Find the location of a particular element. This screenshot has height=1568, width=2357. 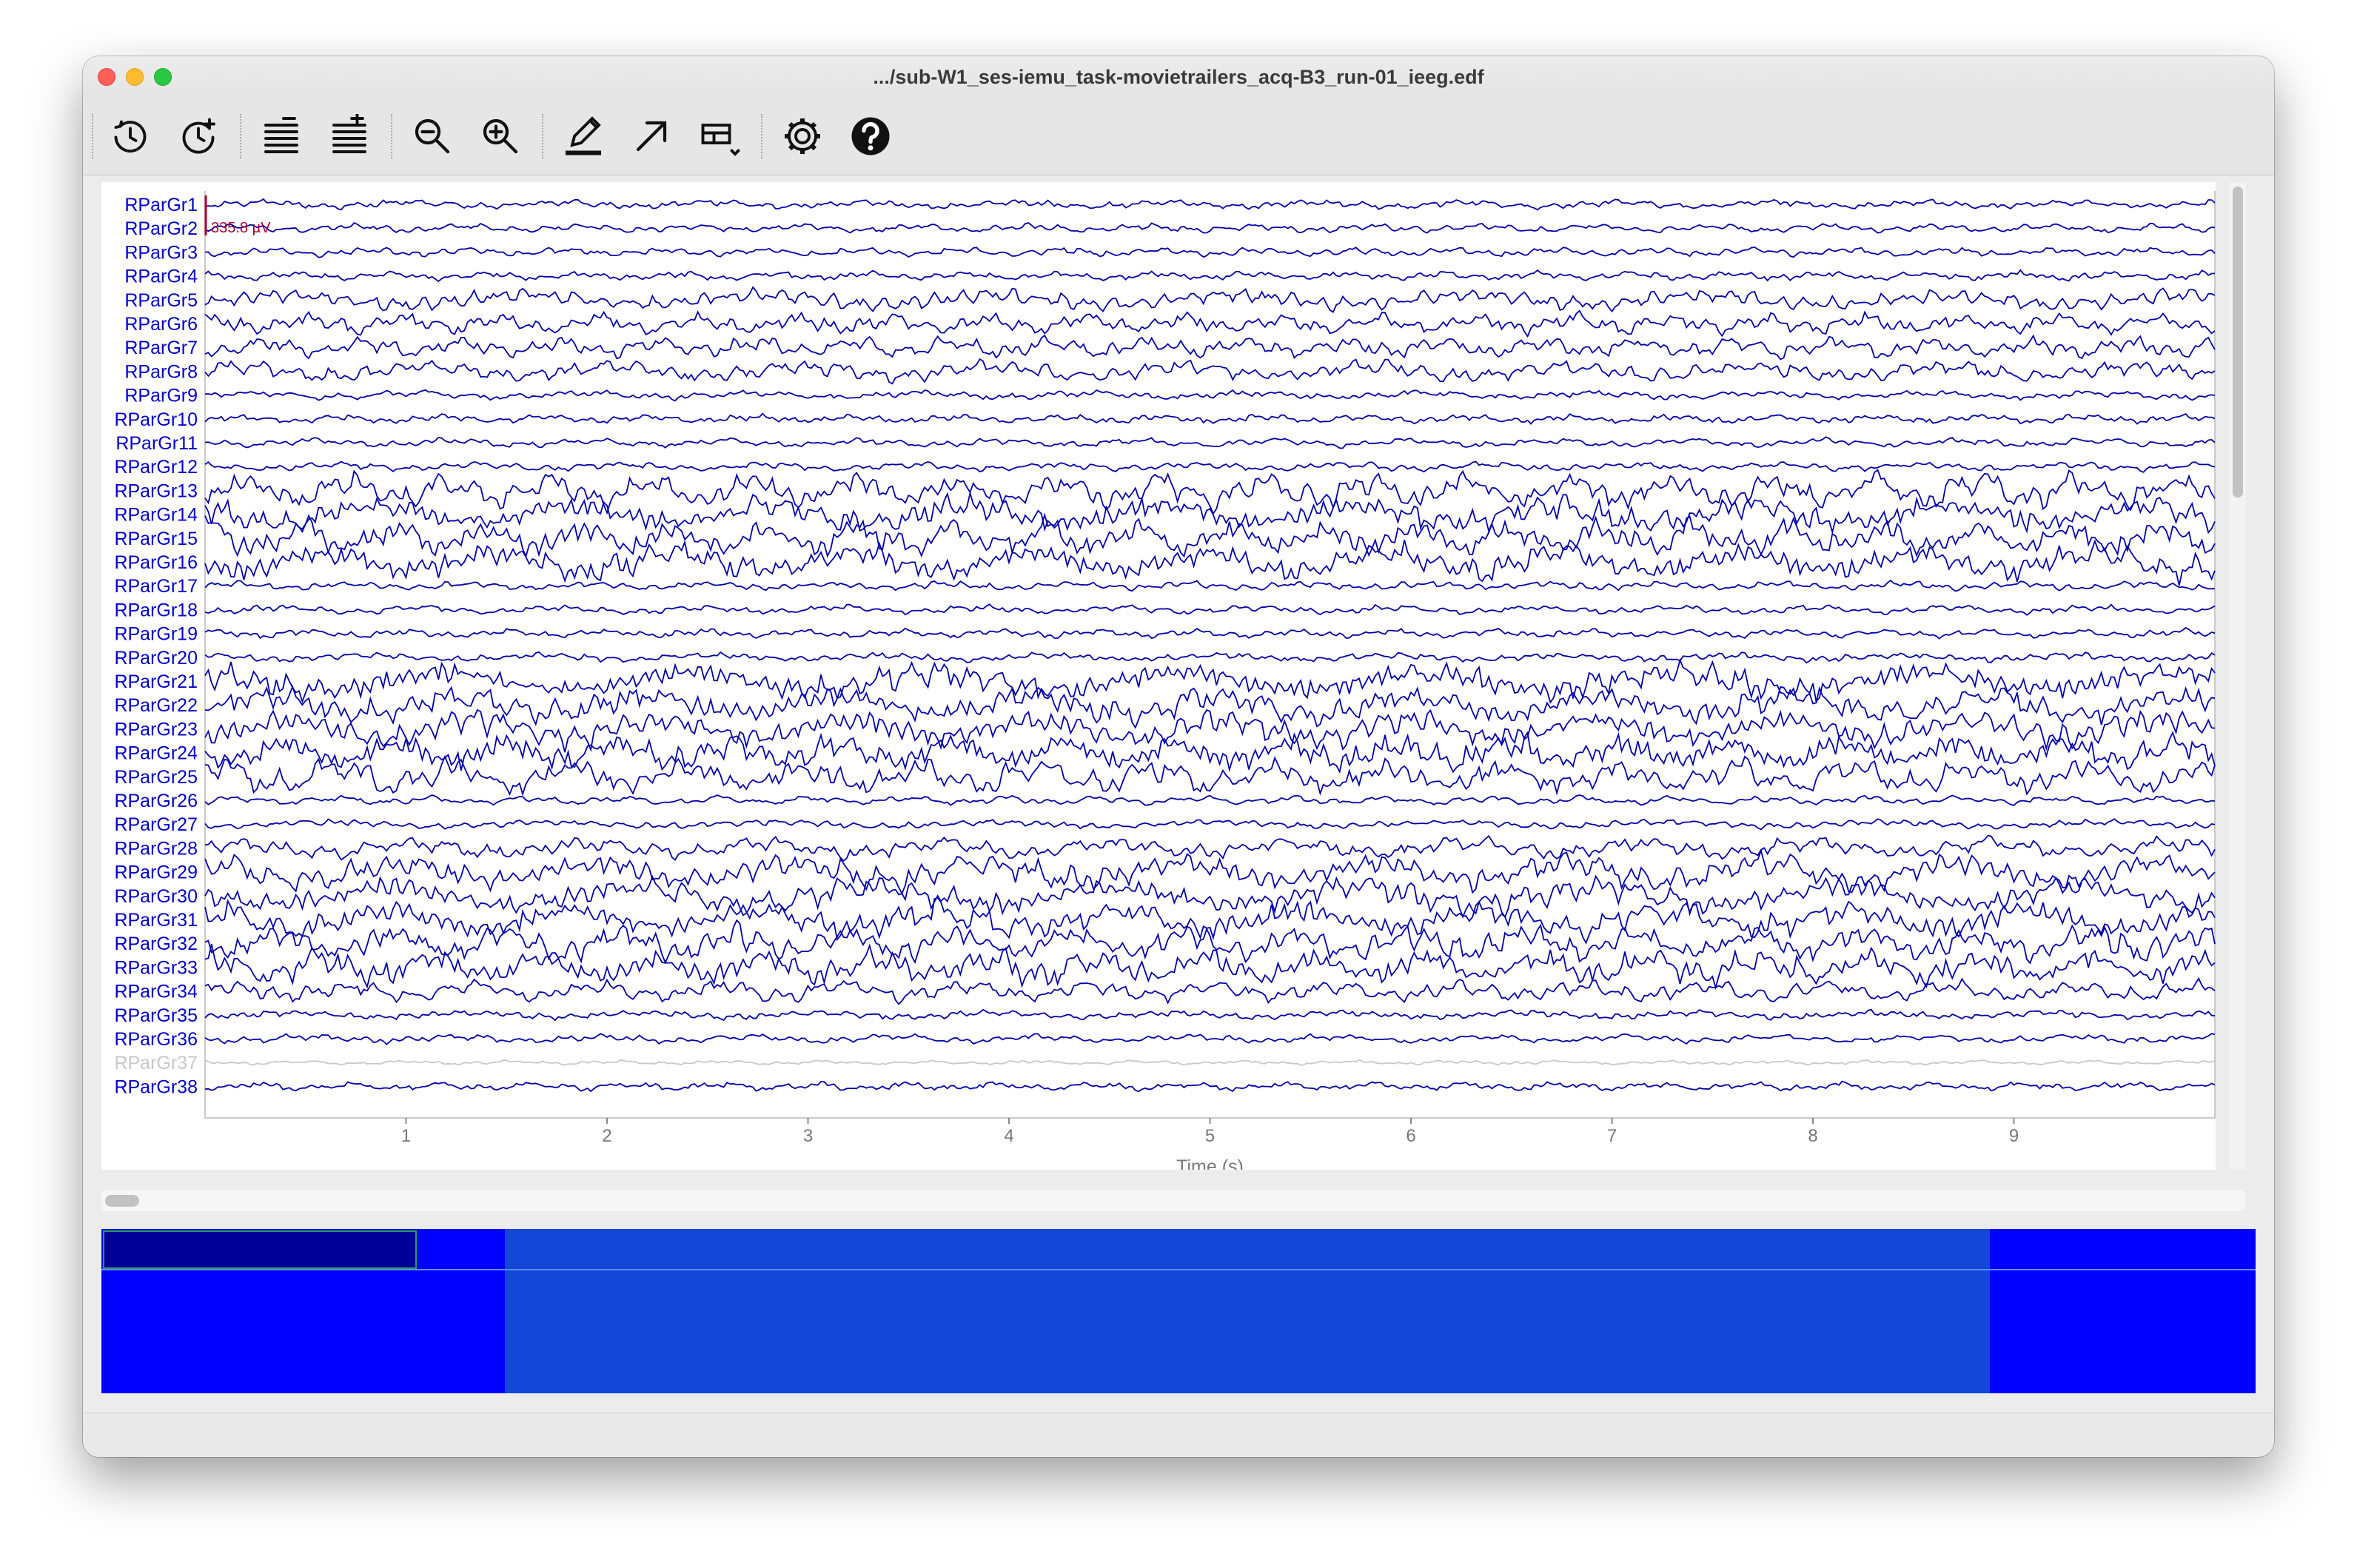

channel-label: RParGr14 is located at coordinates (156, 515).